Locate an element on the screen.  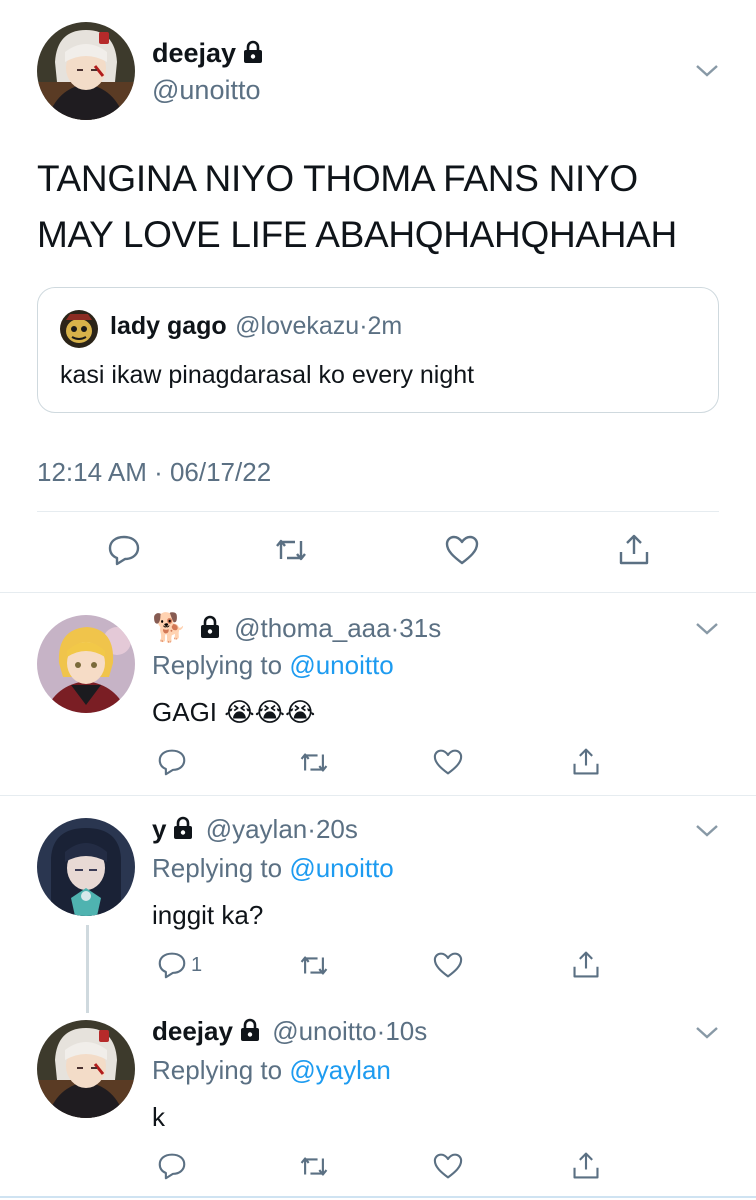
author-handle: @yaylan is located at coordinates (257, 829).